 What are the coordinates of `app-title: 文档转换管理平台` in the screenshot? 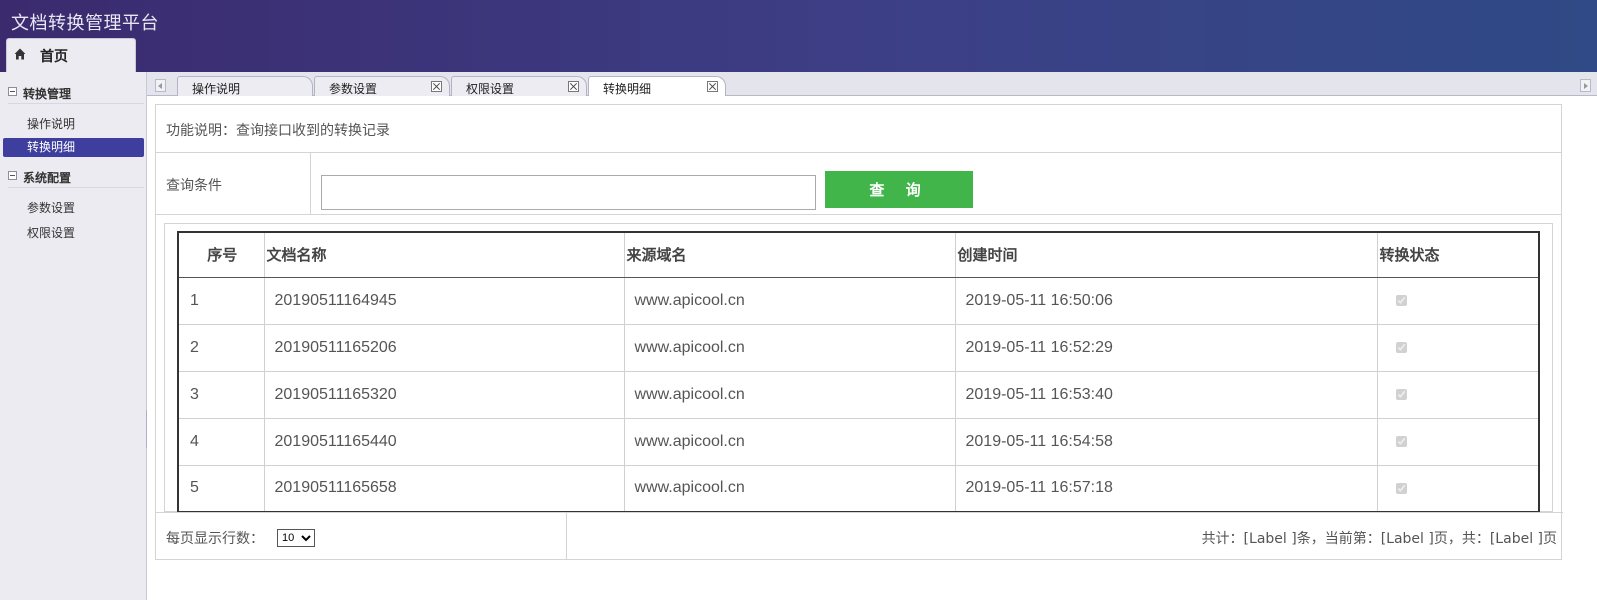 It's located at (85, 23).